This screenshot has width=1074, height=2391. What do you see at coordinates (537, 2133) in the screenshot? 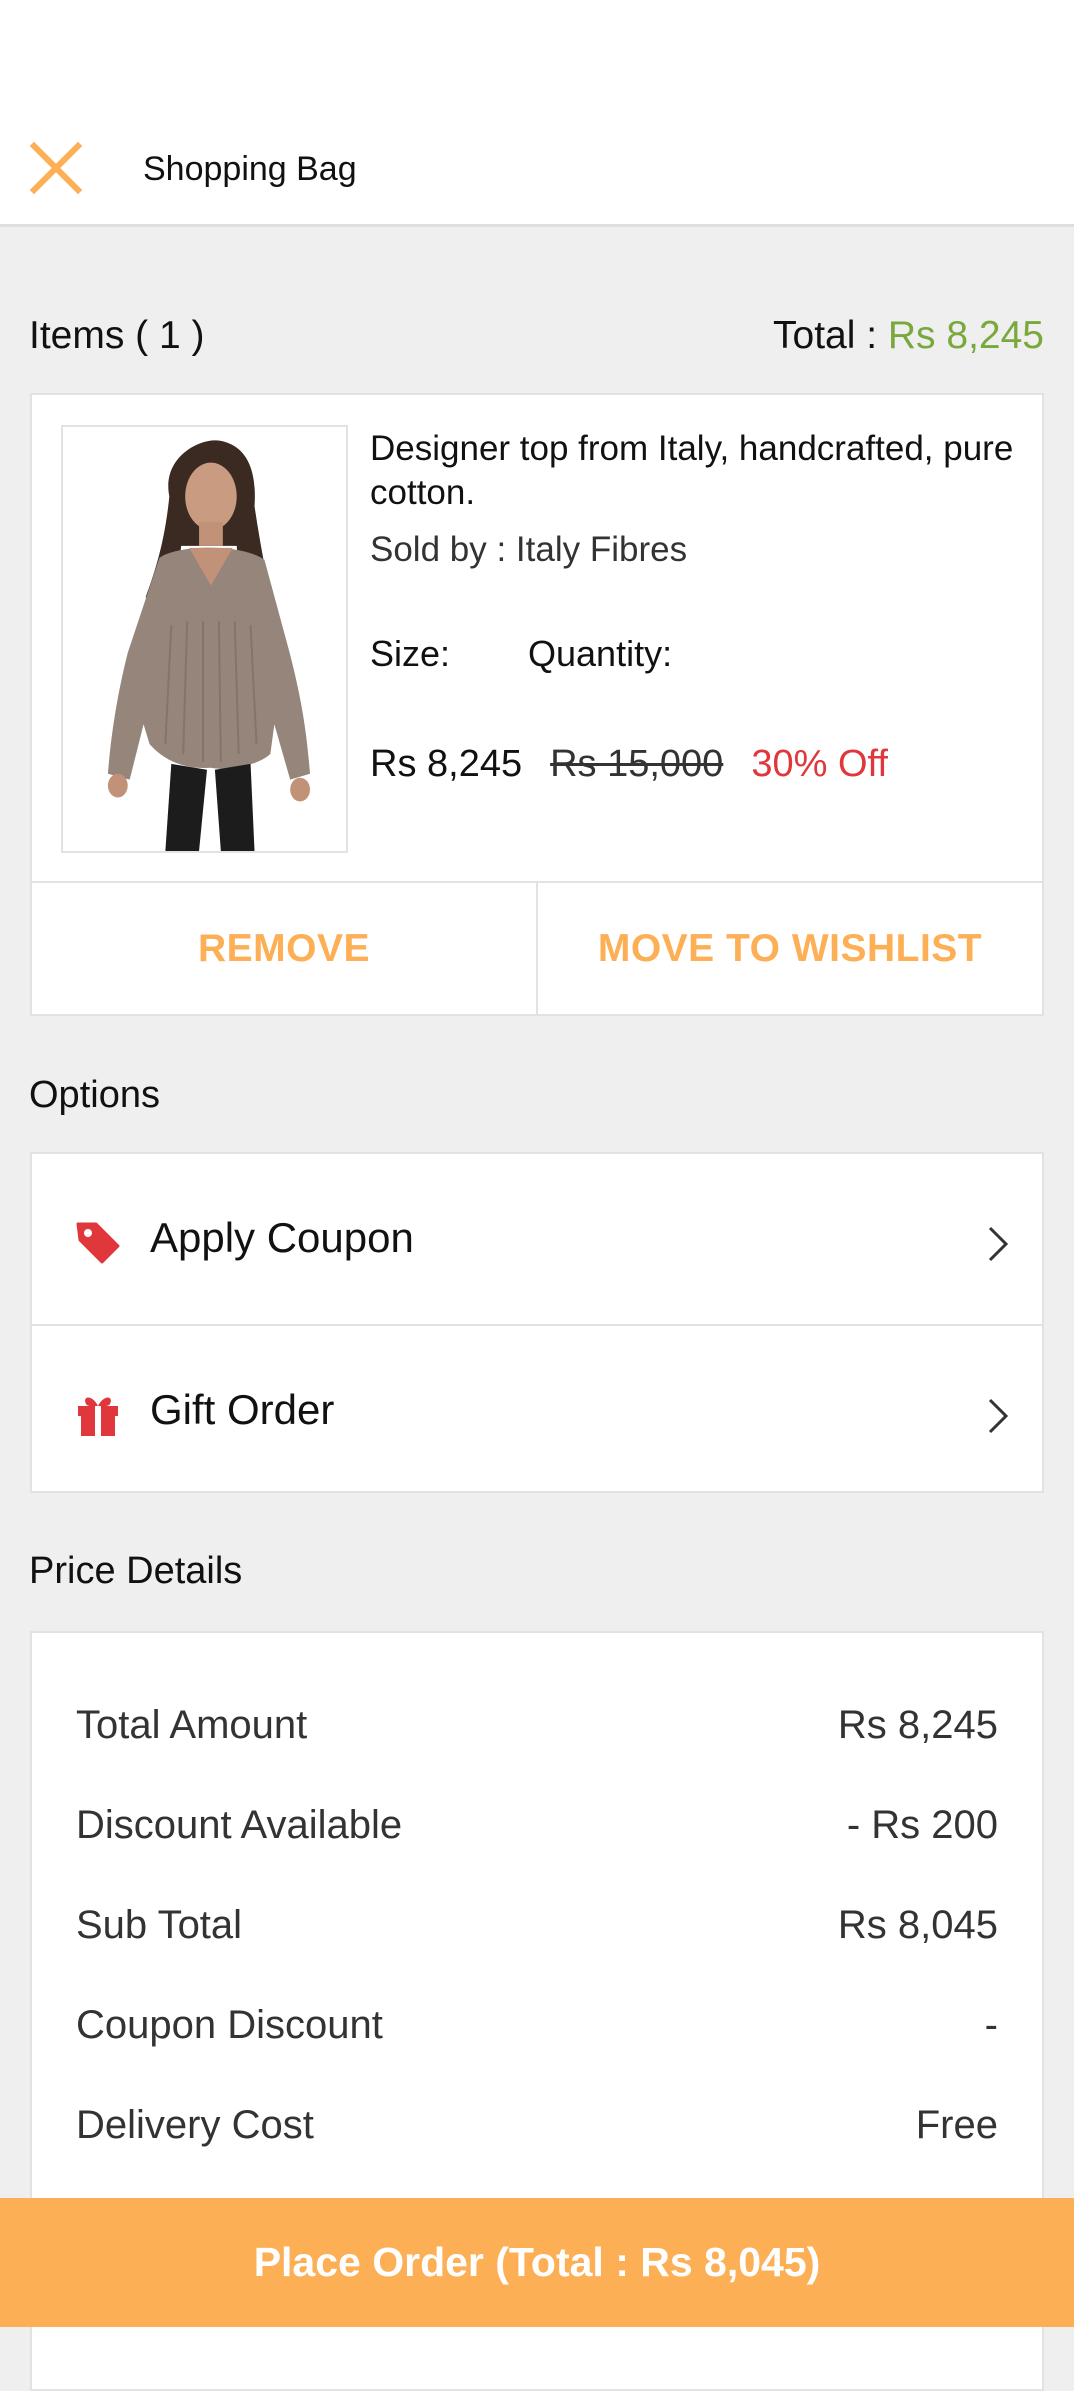
I see `price-row-delivery-cost: Delivery Cost Free` at bounding box center [537, 2133].